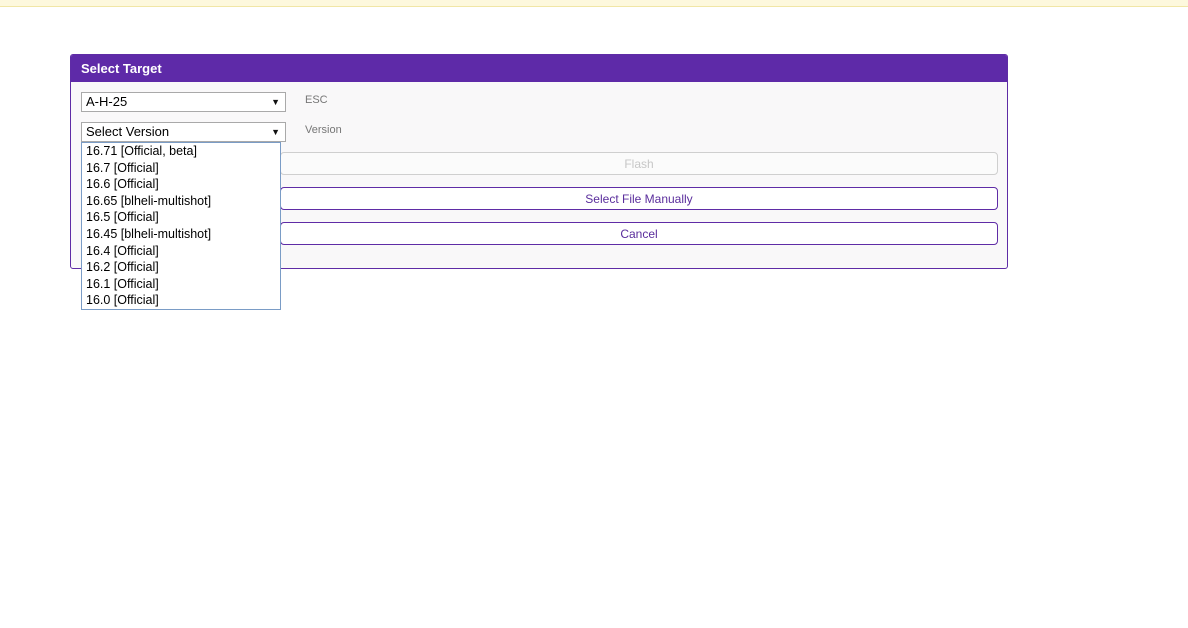  What do you see at coordinates (181, 201) in the screenshot?
I see `version-option: 16.65 [blheli-multishot]` at bounding box center [181, 201].